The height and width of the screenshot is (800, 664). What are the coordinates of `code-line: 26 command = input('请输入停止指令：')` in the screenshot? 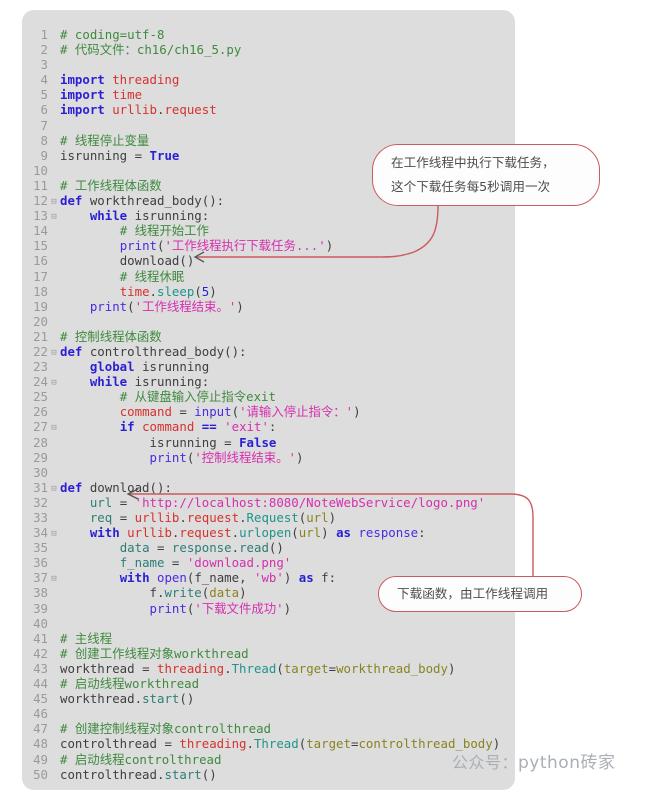 It's located at (268, 411).